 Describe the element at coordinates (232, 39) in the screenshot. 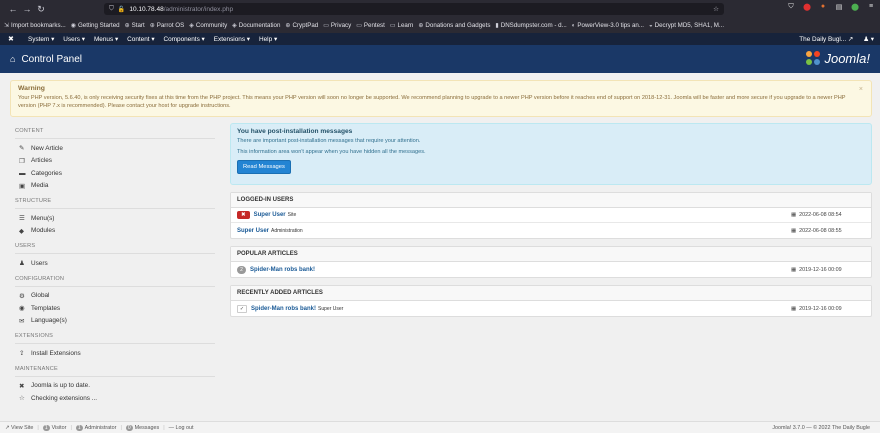

I see `menu-extensions: Extensions ▾` at that location.